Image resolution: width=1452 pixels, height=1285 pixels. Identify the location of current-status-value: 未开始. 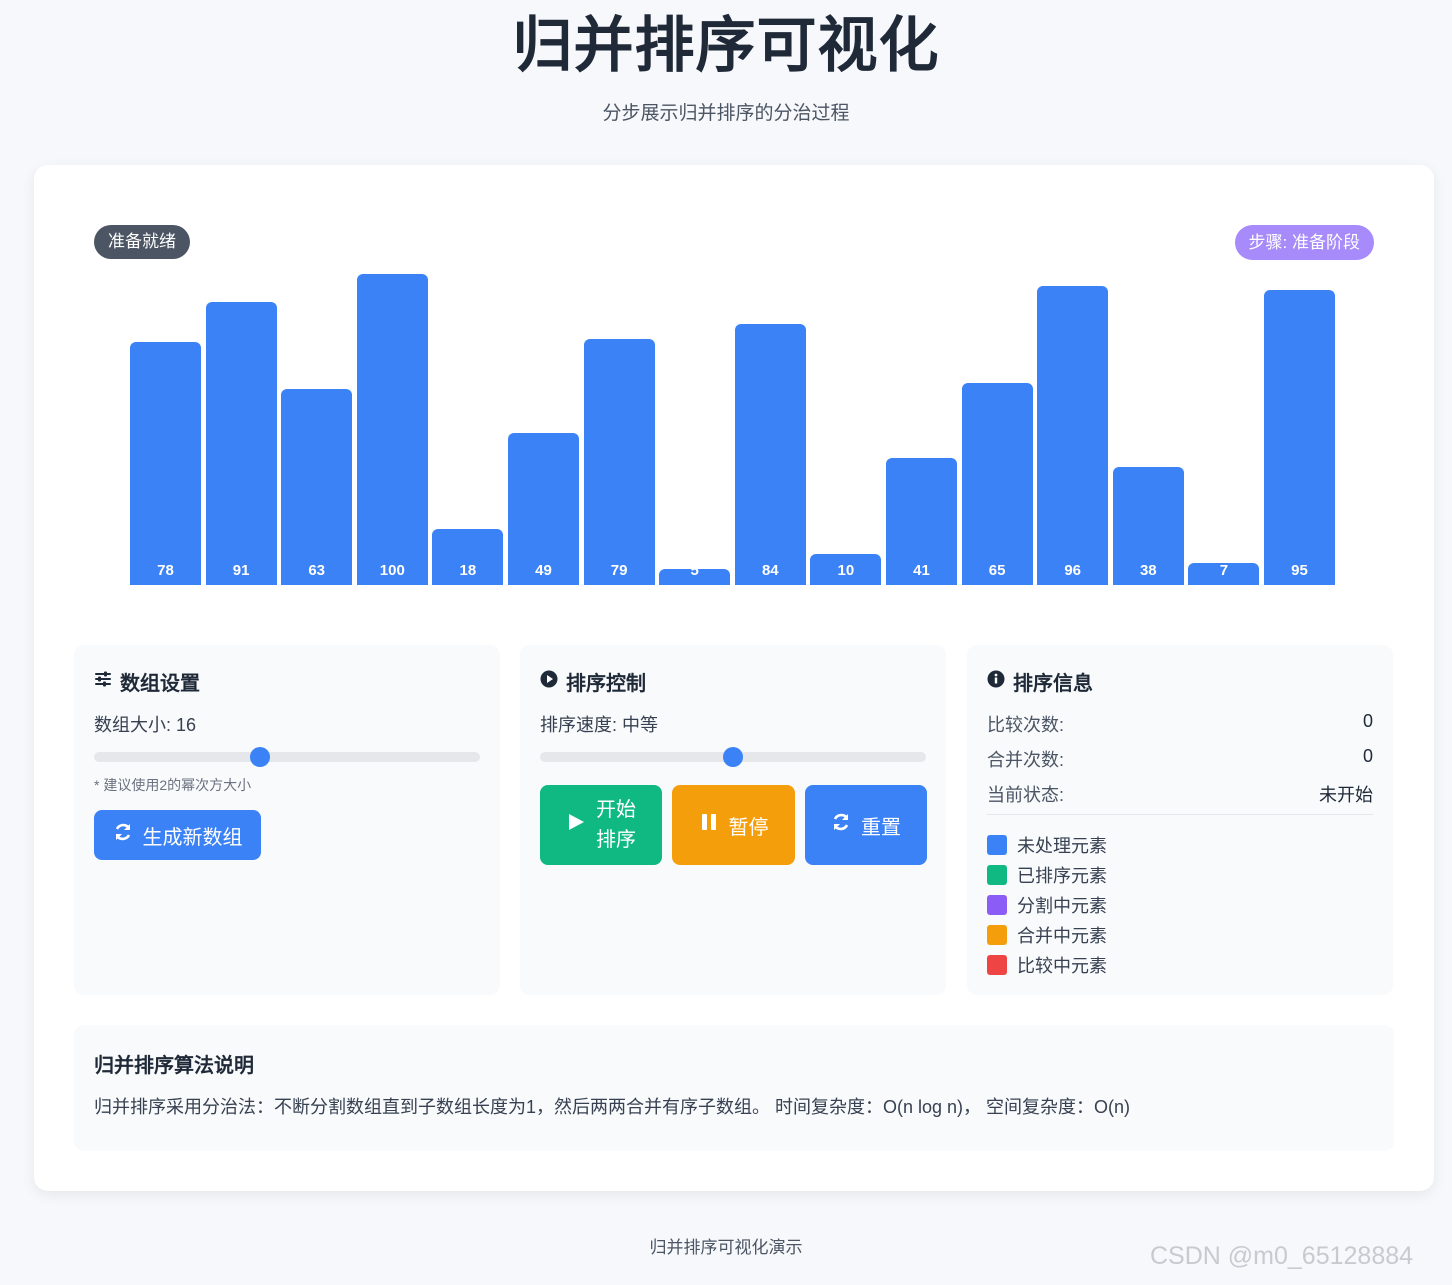
(1346, 795).